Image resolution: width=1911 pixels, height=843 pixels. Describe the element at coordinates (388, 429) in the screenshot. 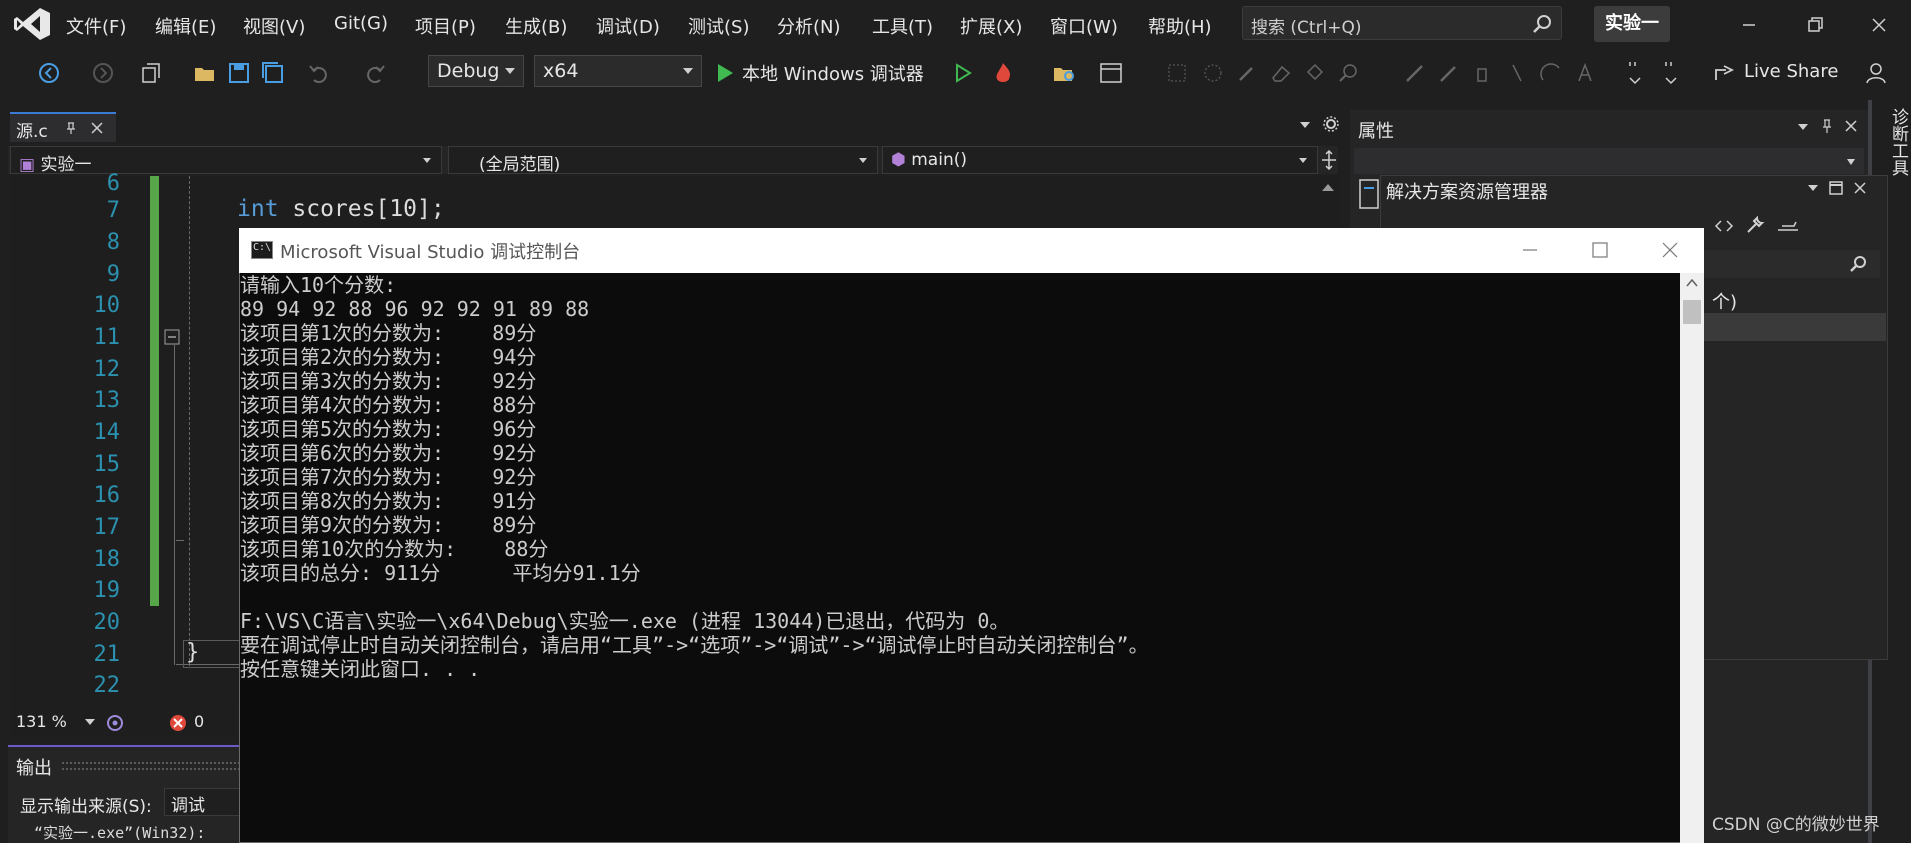

I see `console-line: 该项目第5次的分数为: 96分` at that location.